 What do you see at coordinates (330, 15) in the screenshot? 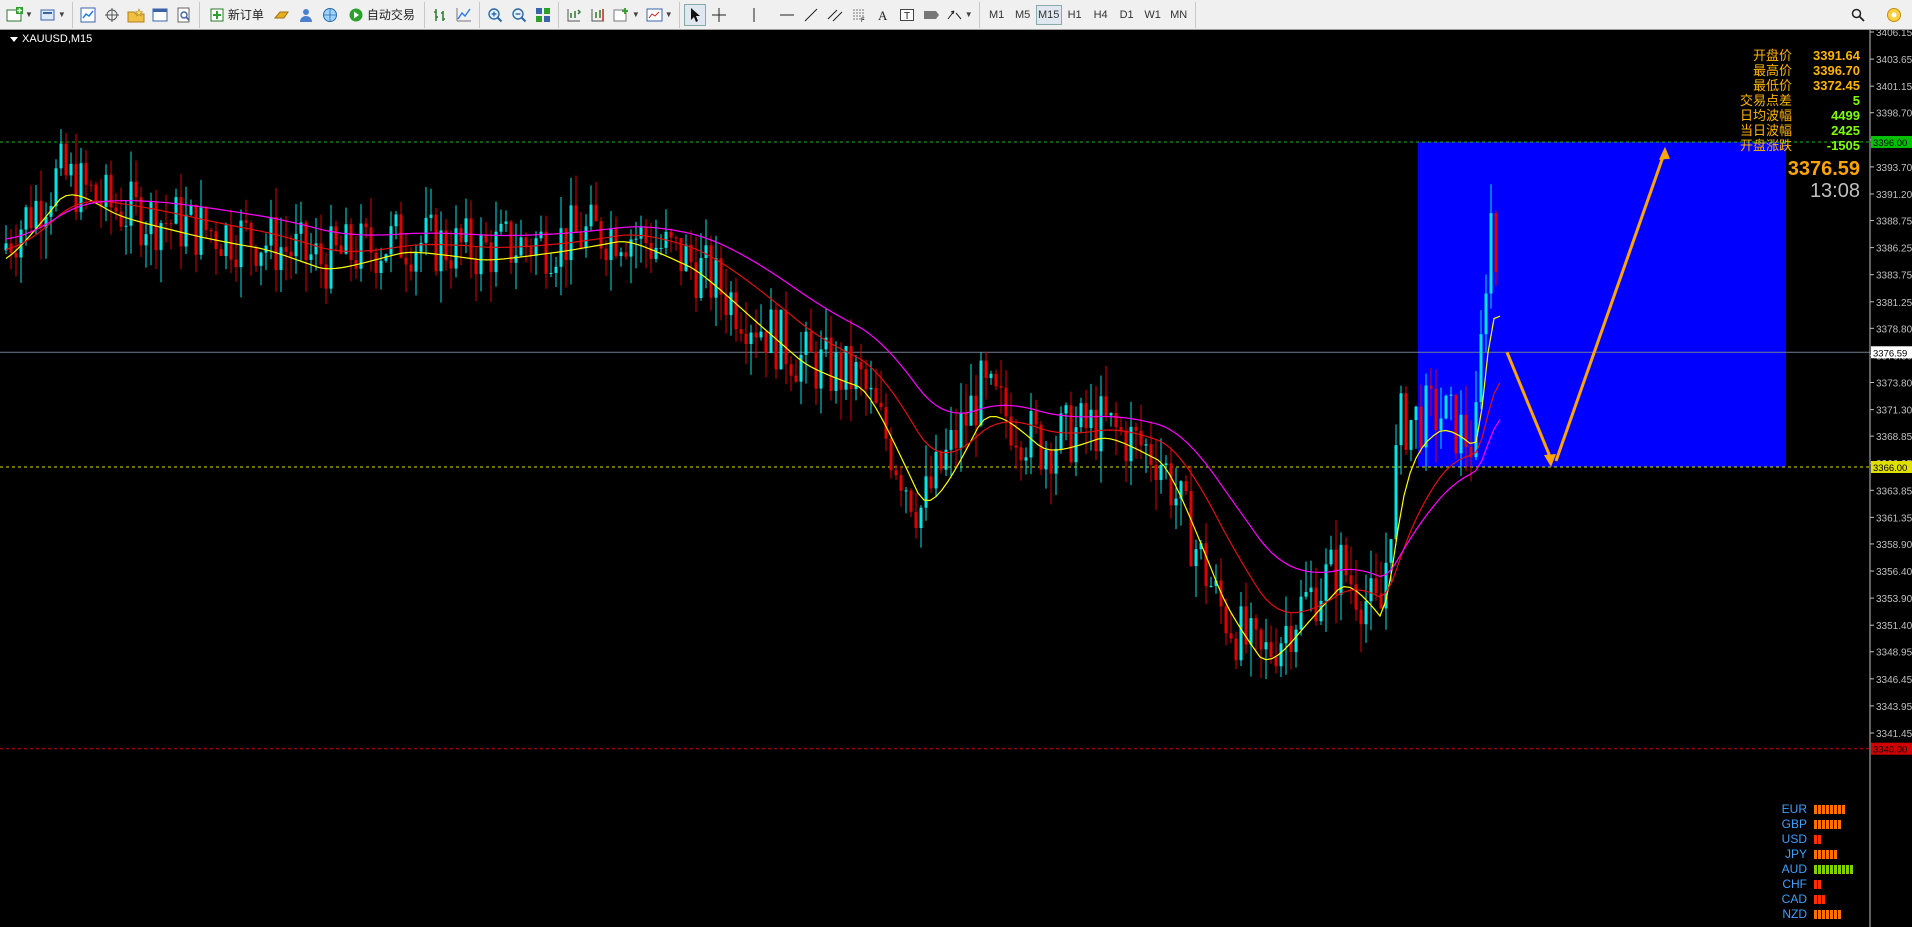
I see `signals-button` at bounding box center [330, 15].